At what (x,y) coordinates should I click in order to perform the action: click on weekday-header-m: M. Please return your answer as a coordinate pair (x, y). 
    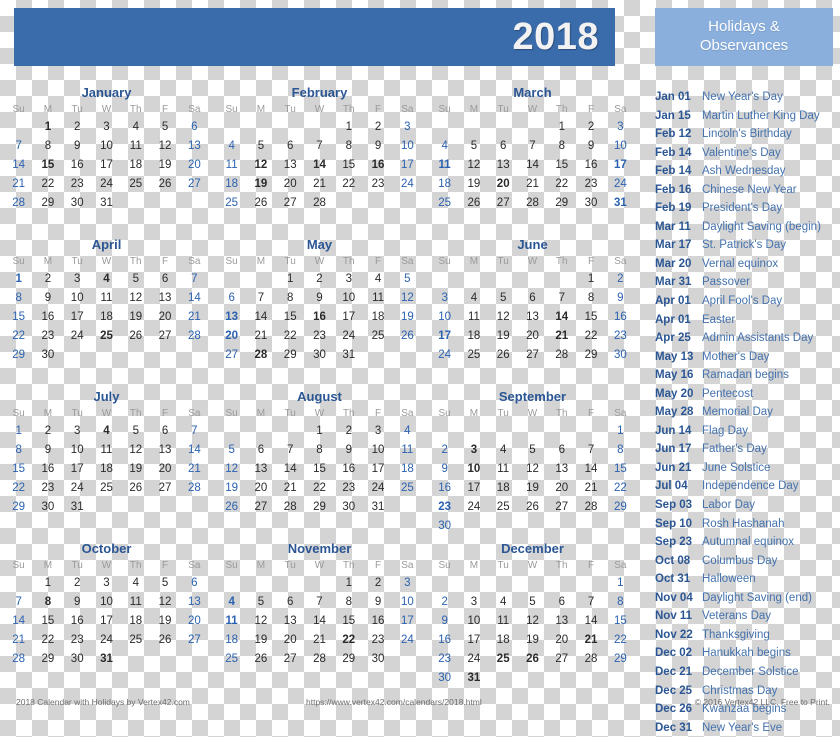
    Looking at the image, I should click on (474, 413).